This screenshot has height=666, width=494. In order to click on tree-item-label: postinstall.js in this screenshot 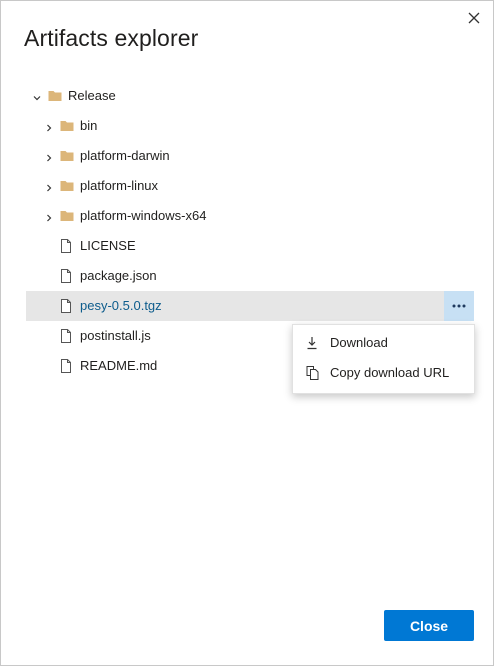, I will do `click(115, 335)`.